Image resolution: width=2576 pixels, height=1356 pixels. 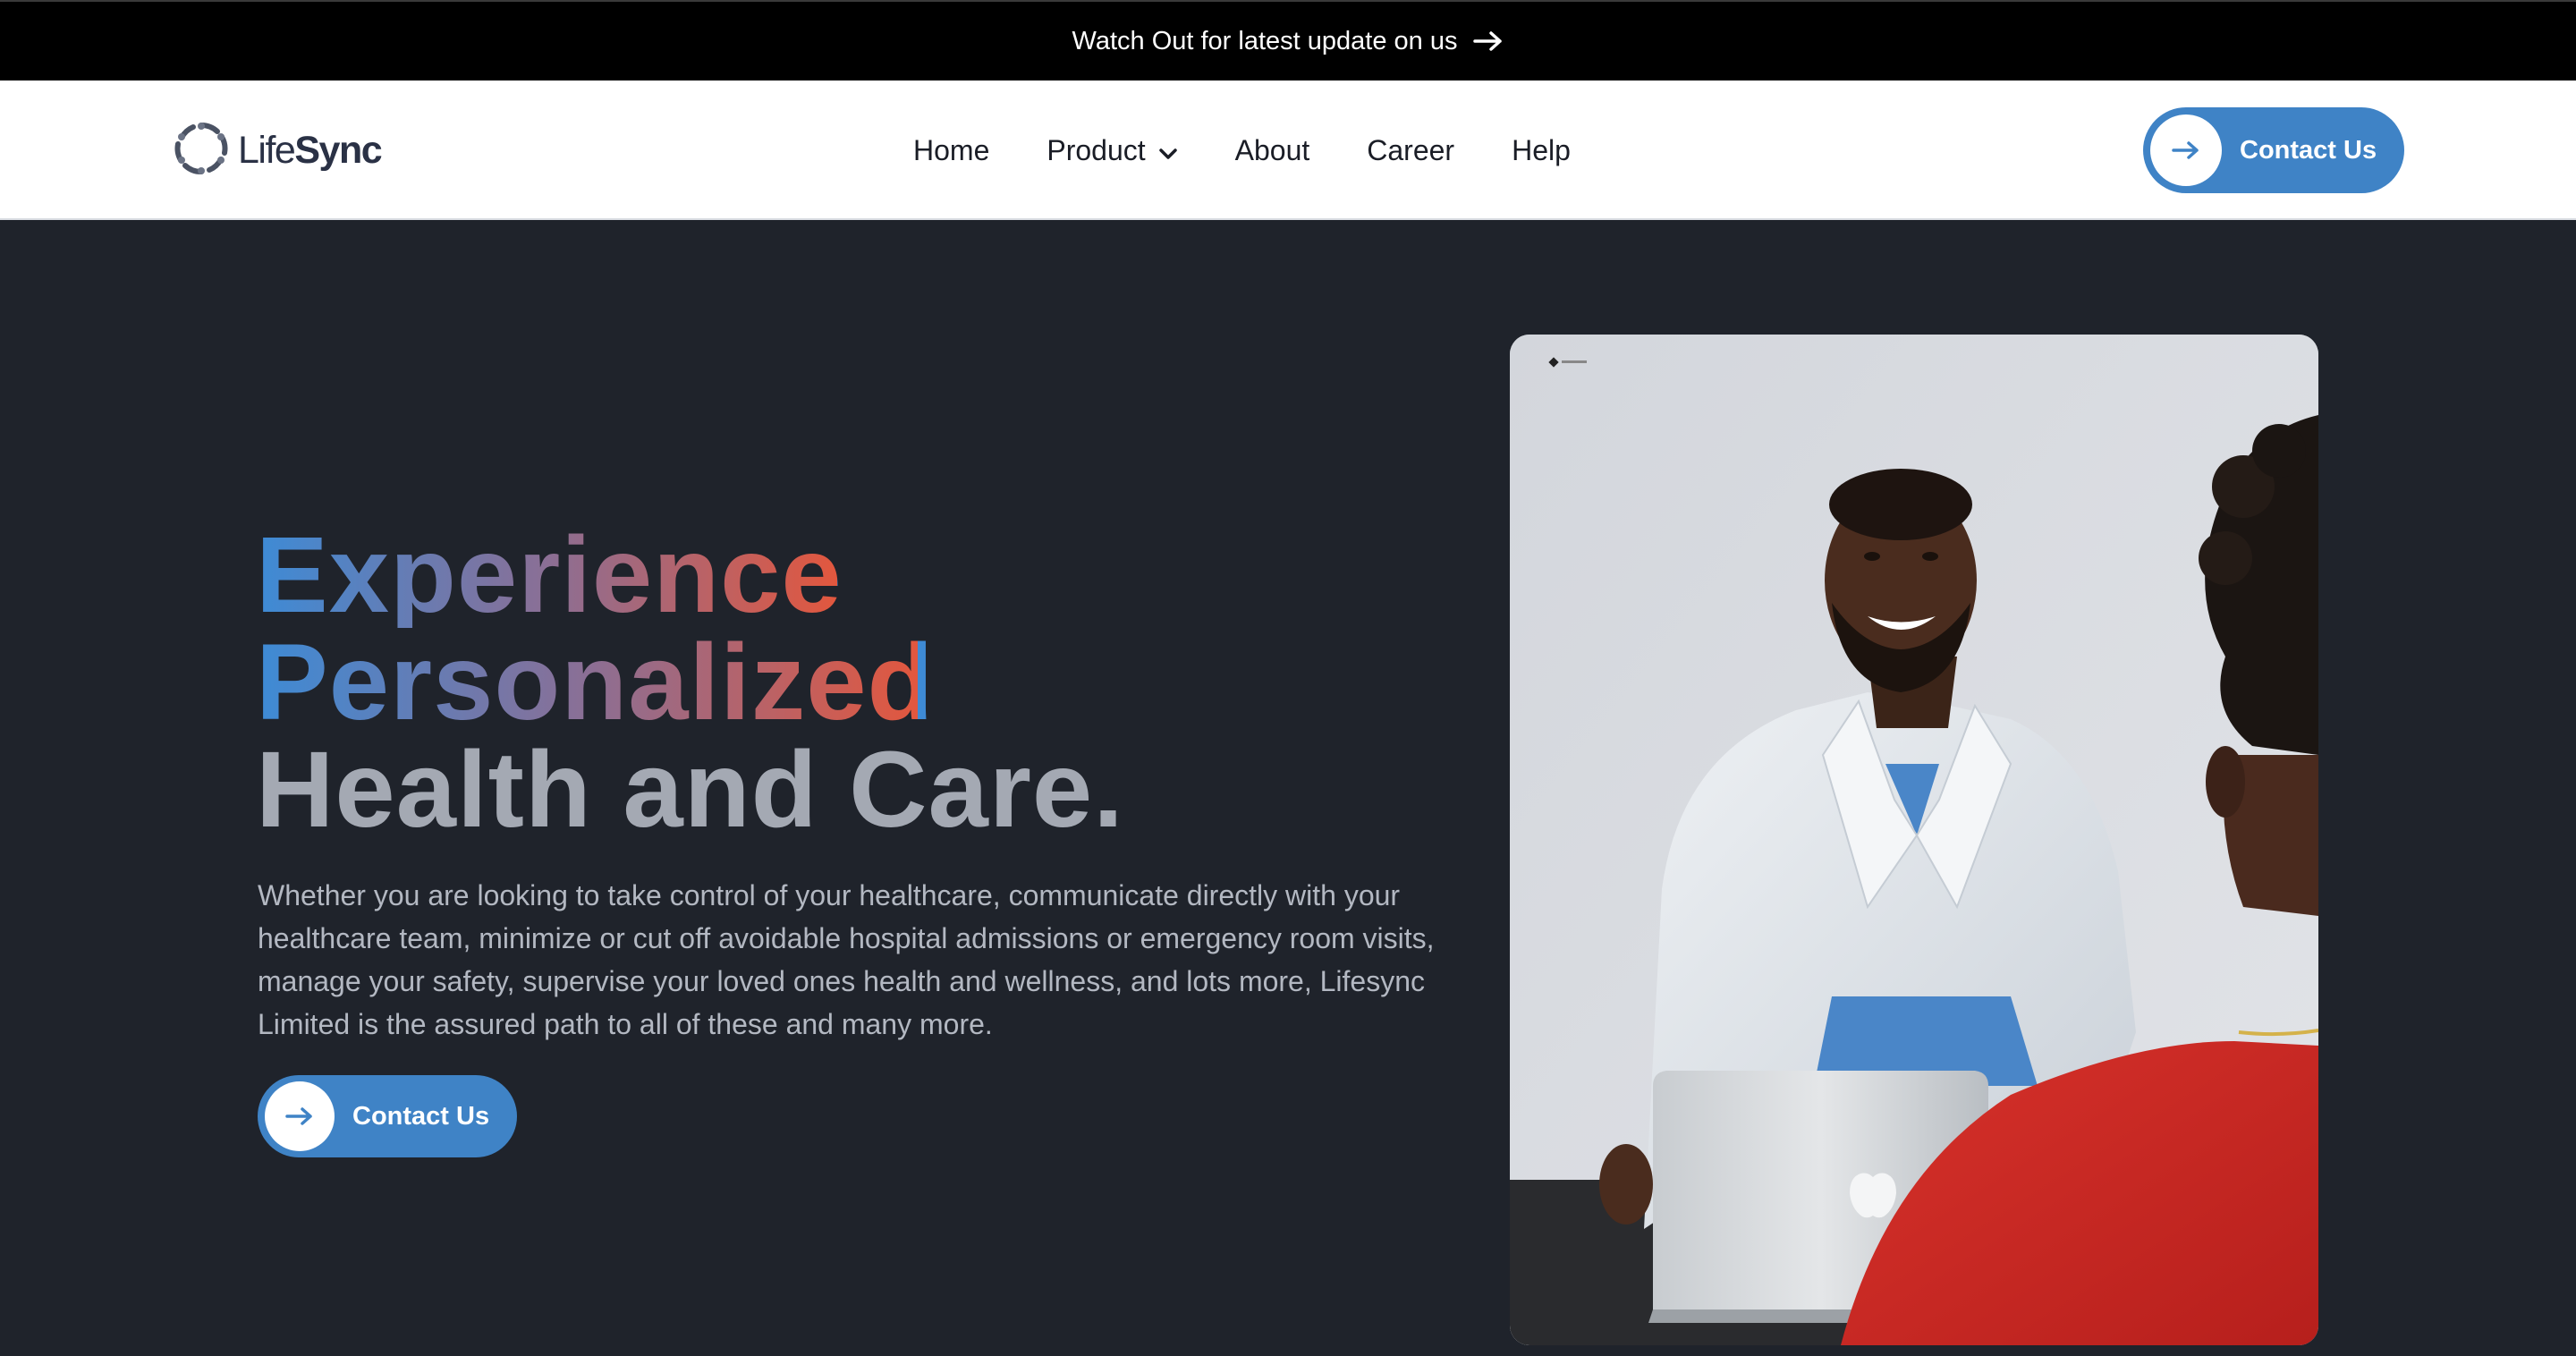 I want to click on nav-menu: Home Product About Career Help, so click(x=1242, y=150).